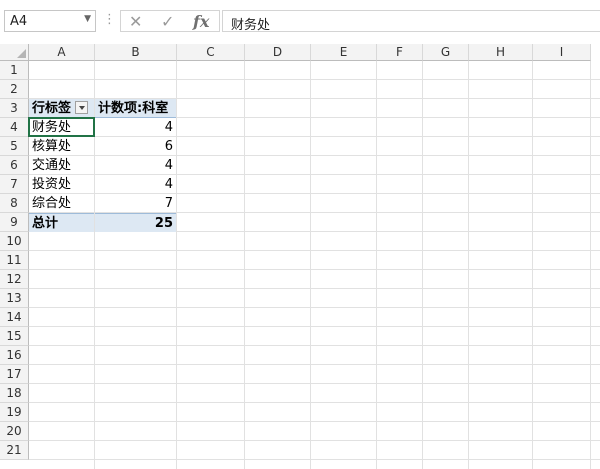  I want to click on pivot-item-count: 7, so click(135, 203).